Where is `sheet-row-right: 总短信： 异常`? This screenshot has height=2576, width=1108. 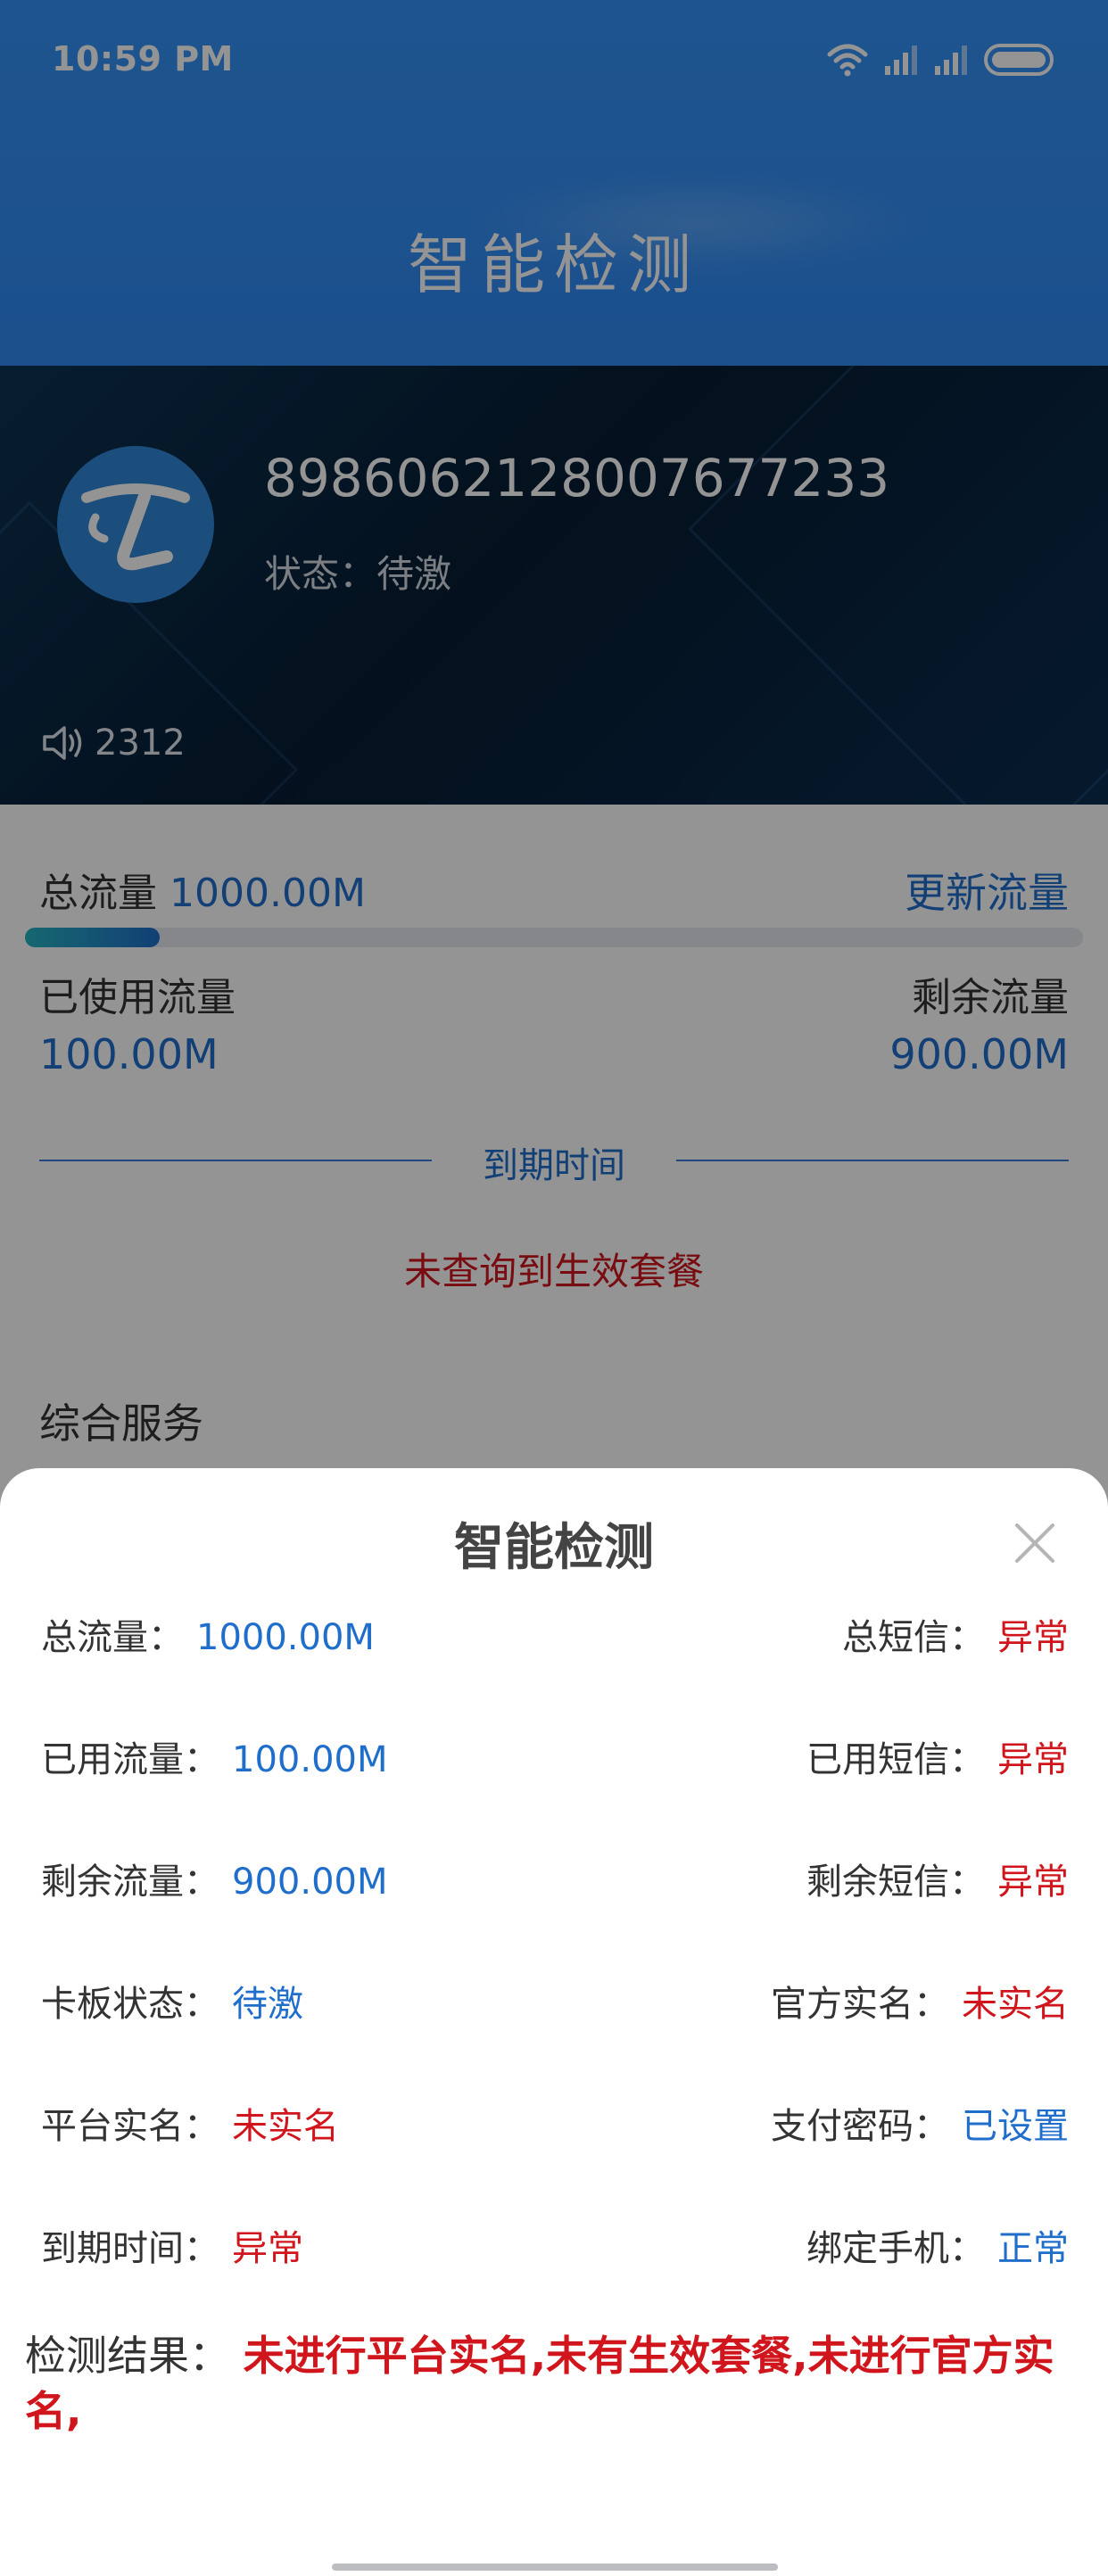
sheet-row-right: 总短信： 异常 is located at coordinates (955, 1634).